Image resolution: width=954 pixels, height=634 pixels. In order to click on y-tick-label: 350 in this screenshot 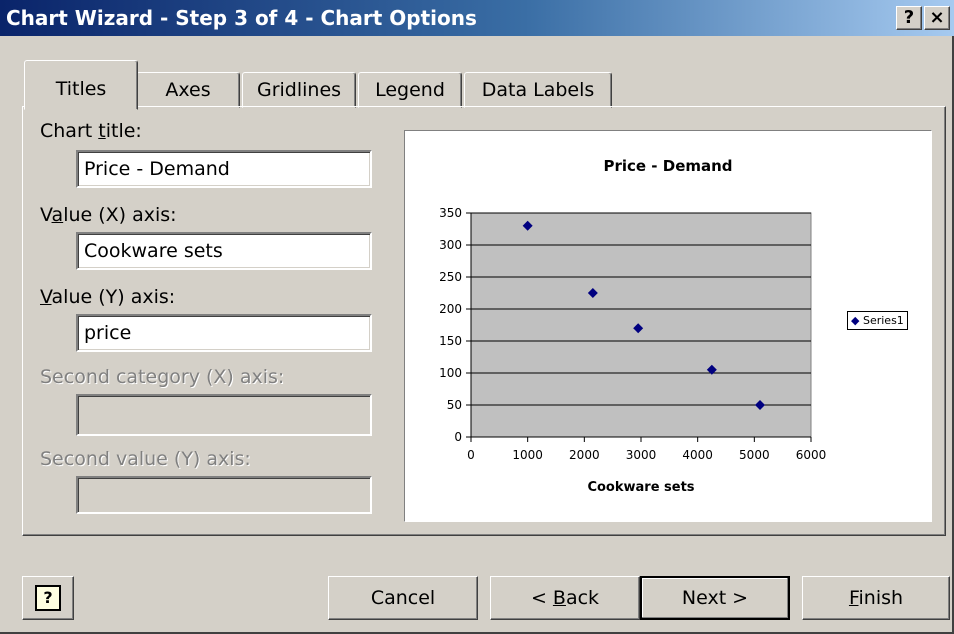, I will do `click(450, 213)`.